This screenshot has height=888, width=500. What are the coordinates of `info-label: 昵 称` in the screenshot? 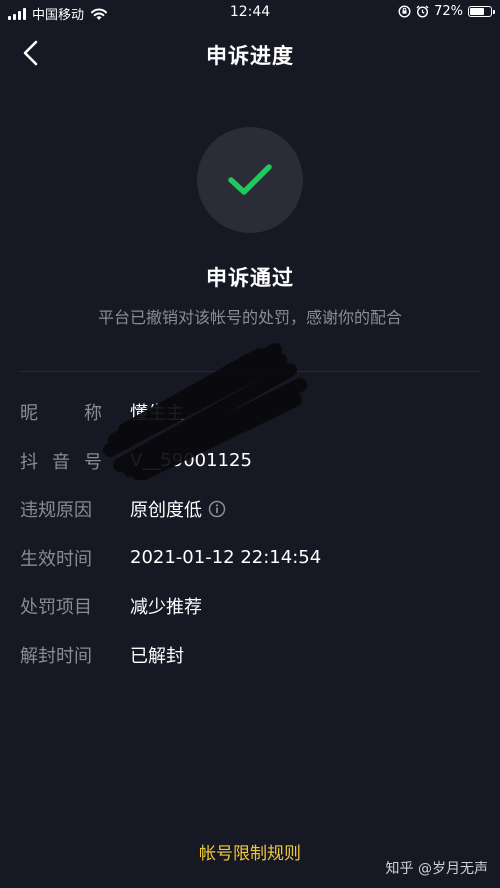 It's located at (75, 412).